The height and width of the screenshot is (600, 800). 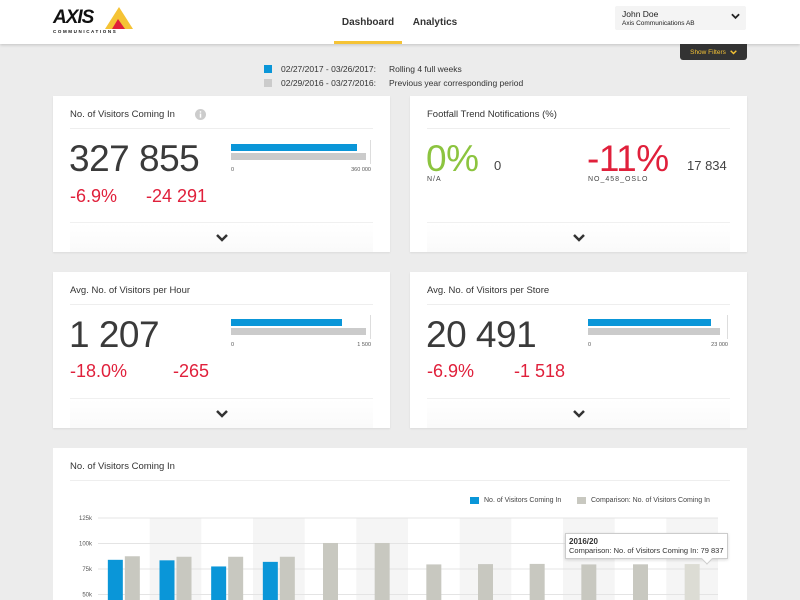 I want to click on delta-absolute: -265, so click(x=191, y=371).